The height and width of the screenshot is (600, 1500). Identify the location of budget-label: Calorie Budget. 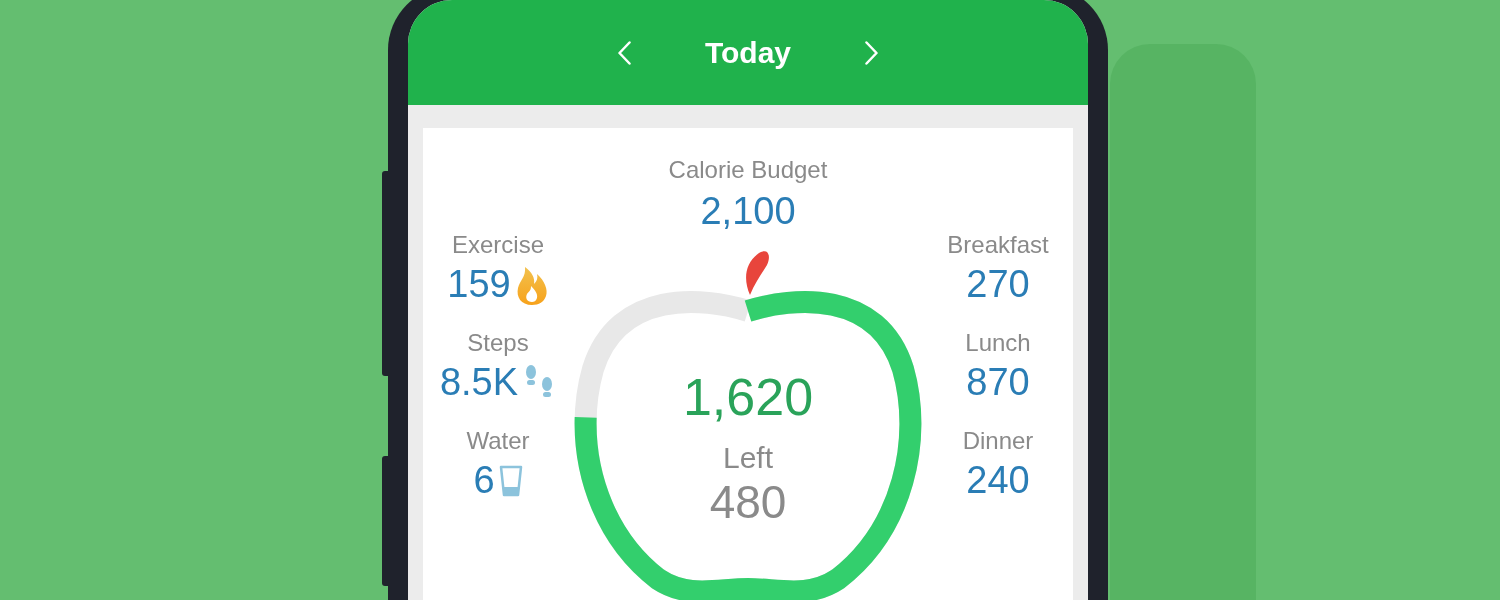
(748, 170).